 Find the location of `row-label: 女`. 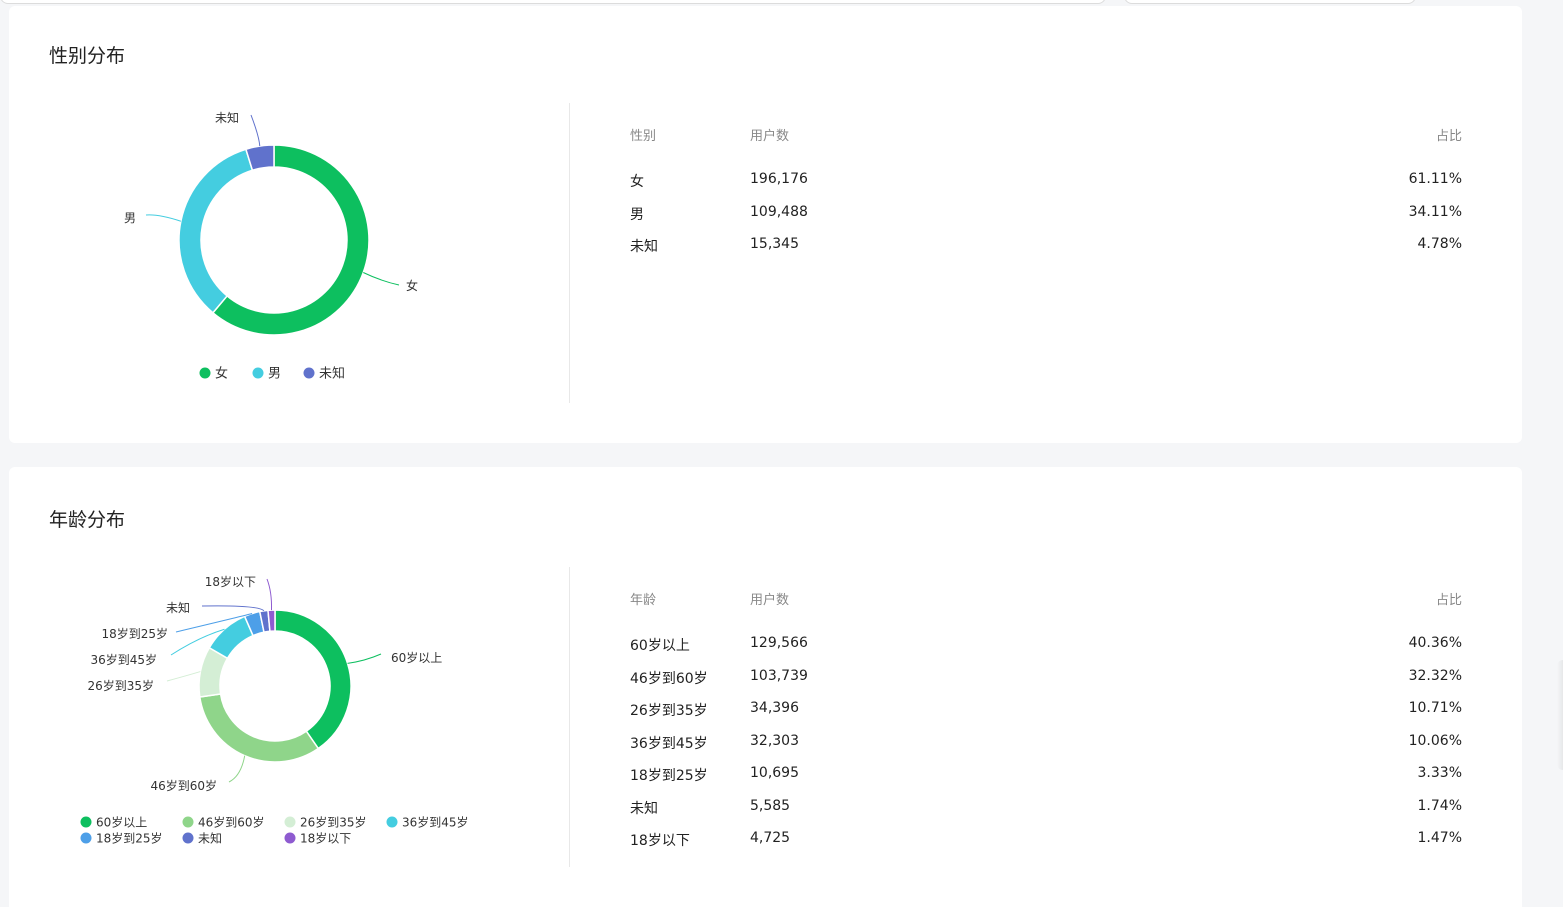

row-label: 女 is located at coordinates (637, 182).